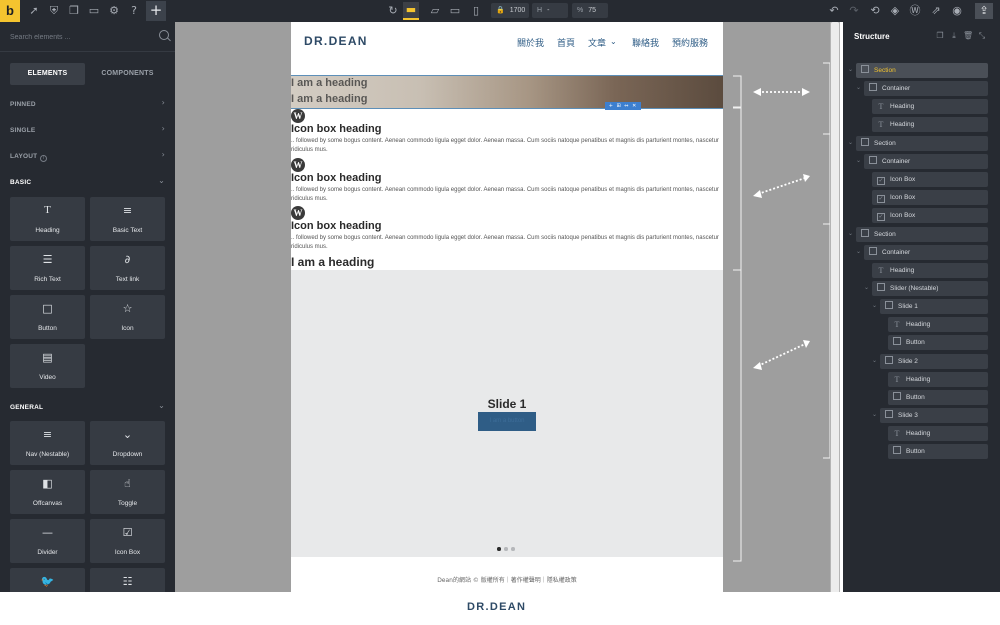  I want to click on search-input, so click(80, 37).